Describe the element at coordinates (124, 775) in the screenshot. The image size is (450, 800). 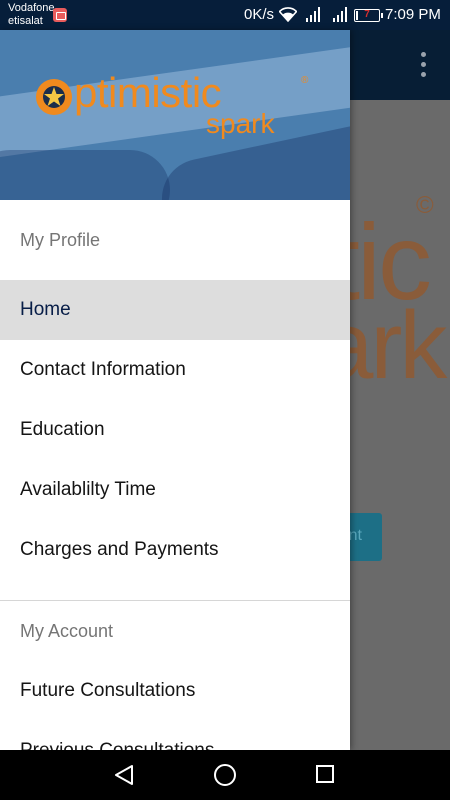
I see `back-icon` at that location.